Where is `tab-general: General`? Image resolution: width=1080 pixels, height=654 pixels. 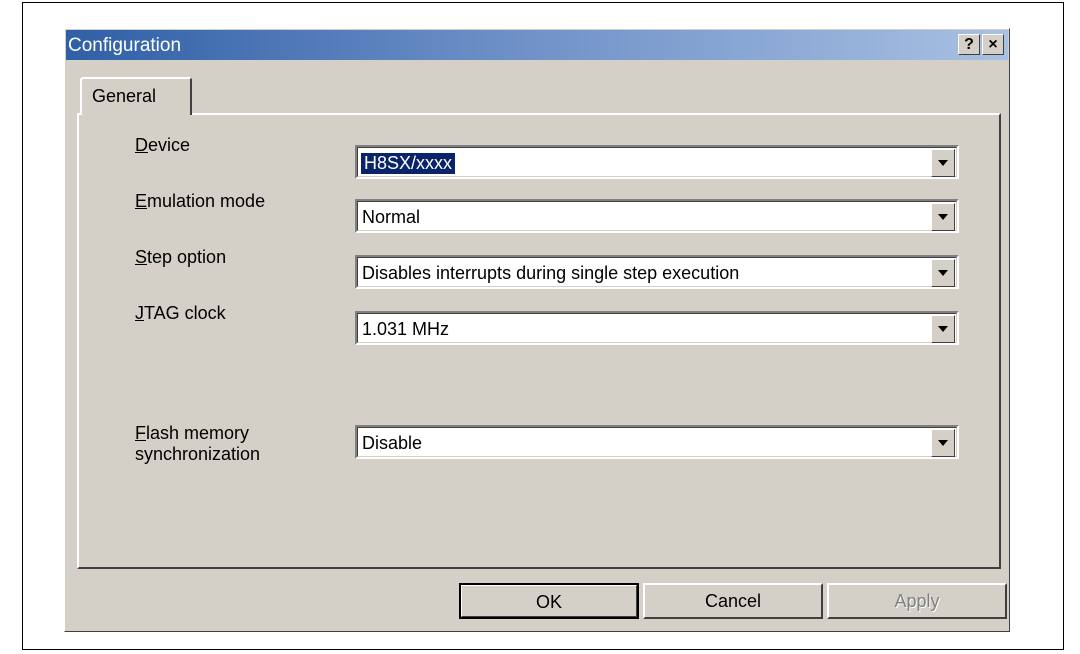 tab-general: General is located at coordinates (136, 96).